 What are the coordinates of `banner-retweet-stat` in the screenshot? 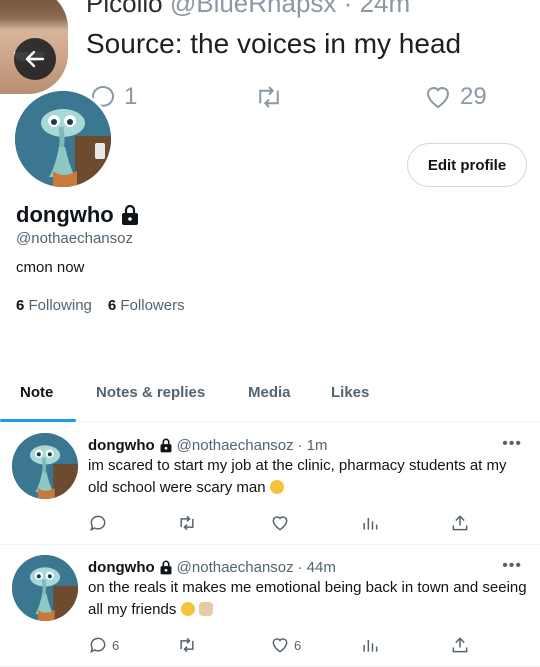 It's located at (269, 97).